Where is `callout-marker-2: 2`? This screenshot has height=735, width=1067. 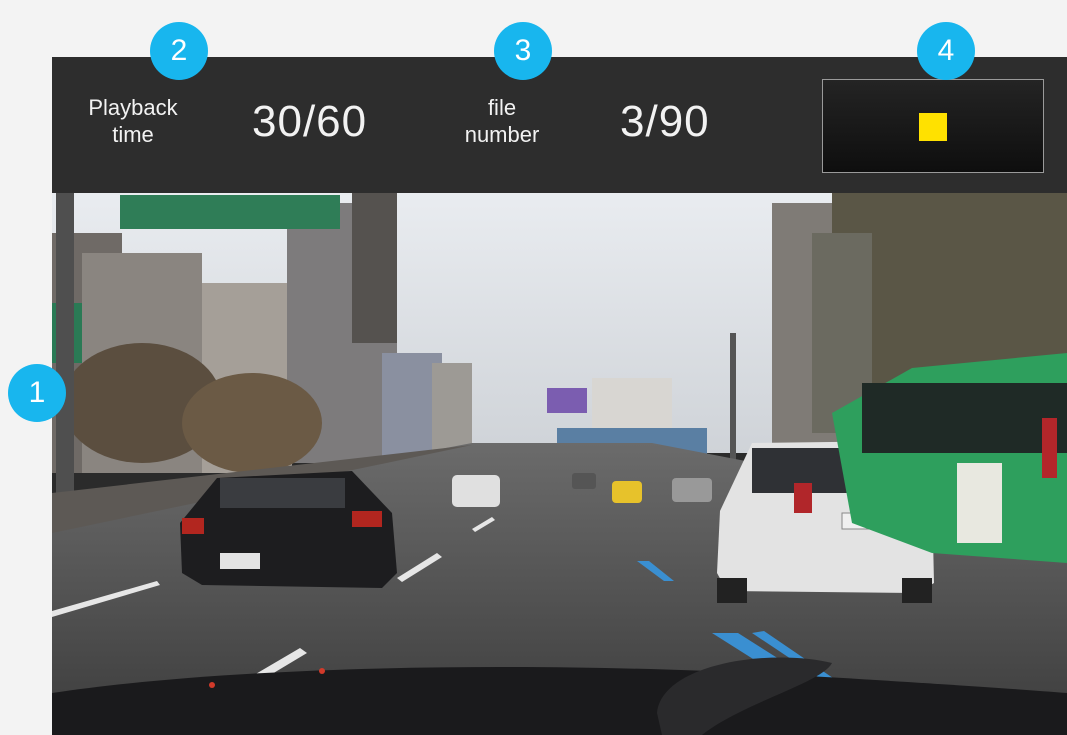
callout-marker-2: 2 is located at coordinates (179, 51).